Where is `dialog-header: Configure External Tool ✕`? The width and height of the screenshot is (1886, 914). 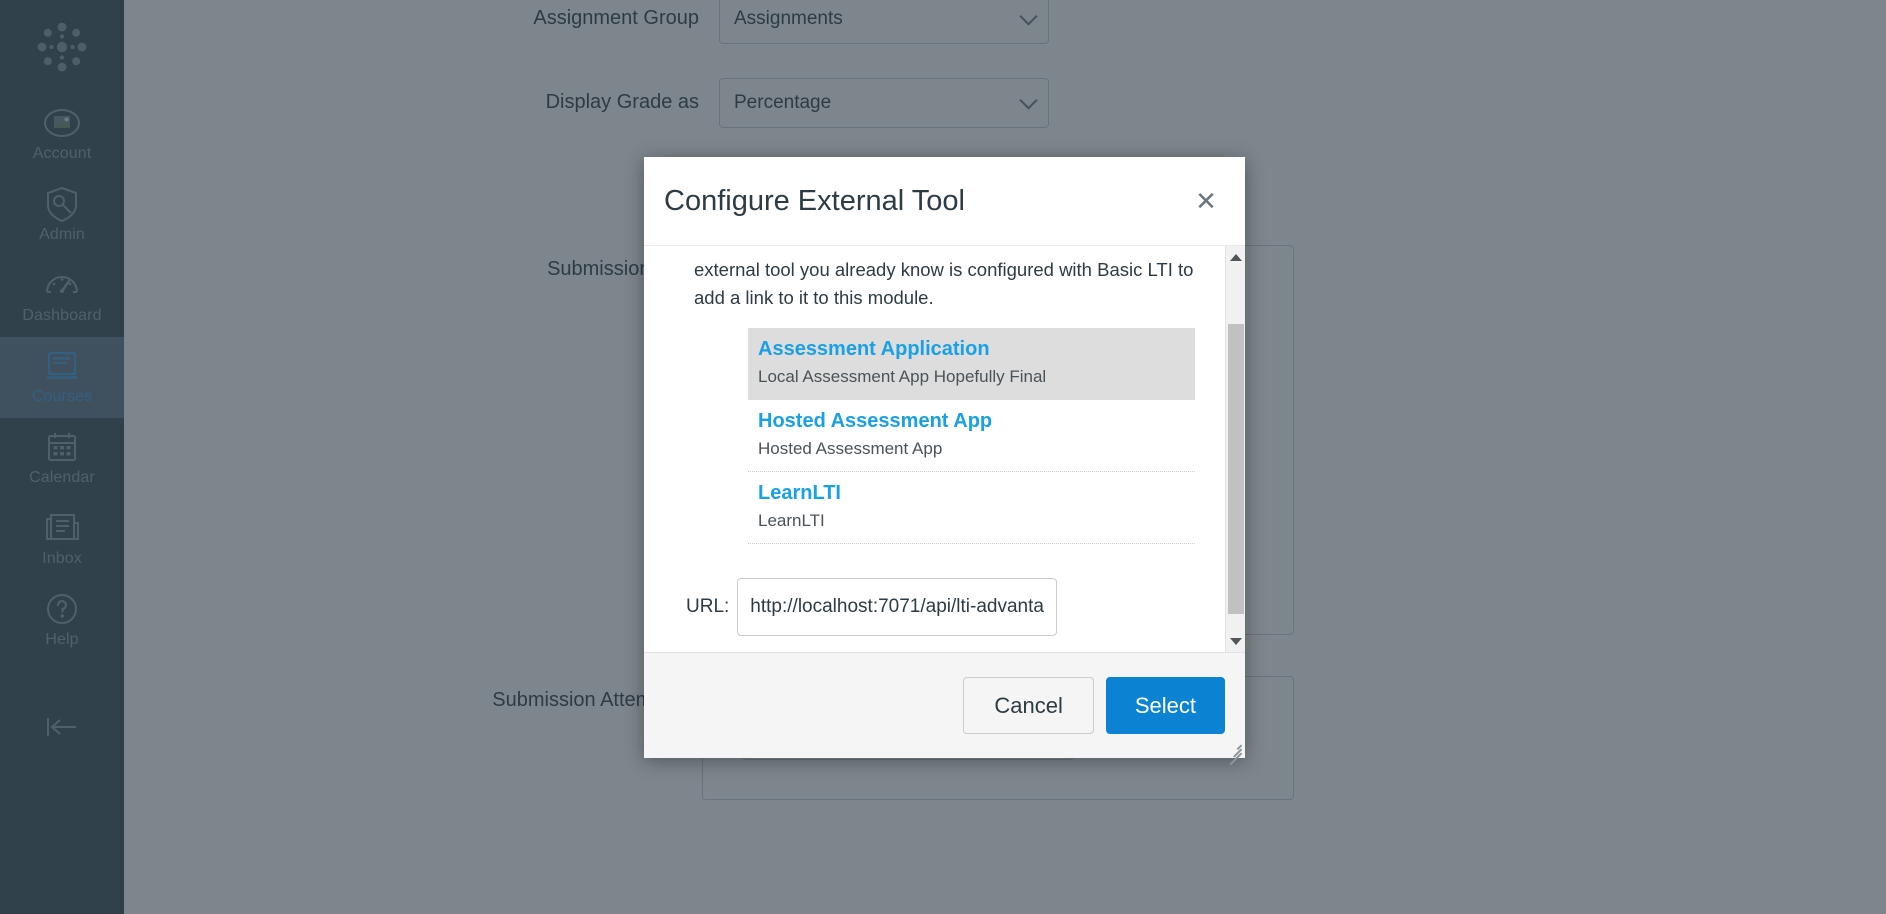
dialog-header: Configure External Tool ✕ is located at coordinates (944, 201).